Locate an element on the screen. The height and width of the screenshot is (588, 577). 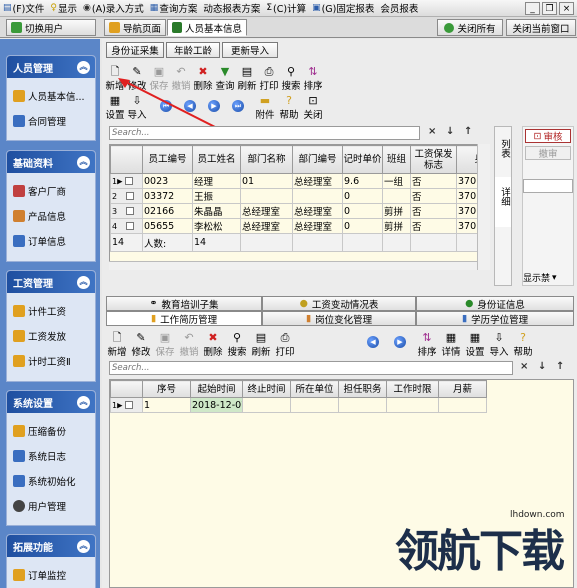
row-header: 4 is located at coordinates (126, 226).